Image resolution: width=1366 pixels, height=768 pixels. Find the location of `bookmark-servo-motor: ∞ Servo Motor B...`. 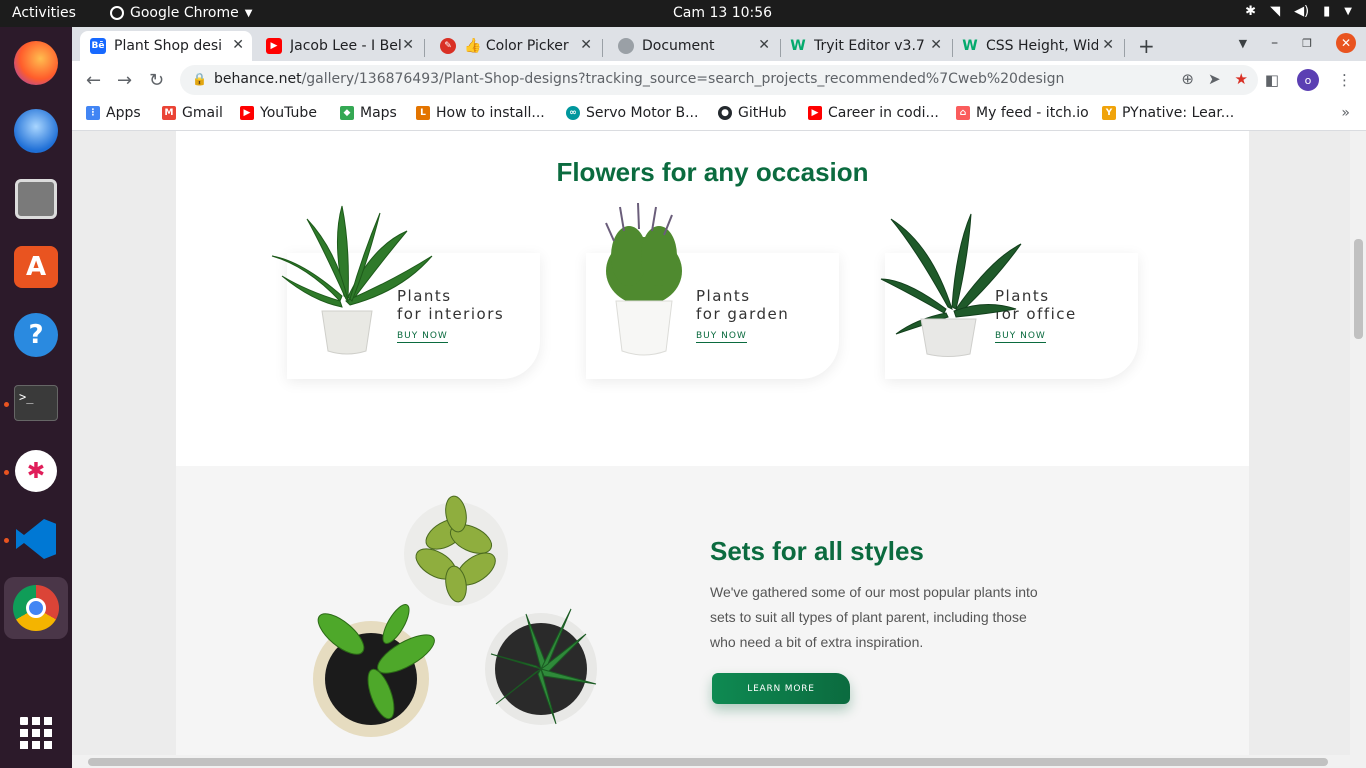

bookmark-servo-motor: ∞ Servo Motor B... is located at coordinates (632, 113).